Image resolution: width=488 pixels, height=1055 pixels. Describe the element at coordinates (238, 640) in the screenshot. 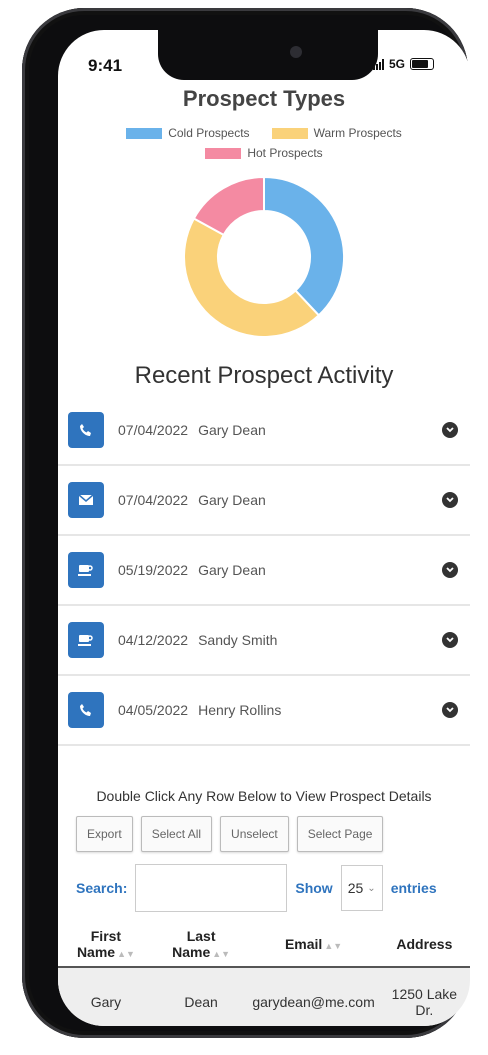

I see `activity-name: Sandy Smith` at that location.